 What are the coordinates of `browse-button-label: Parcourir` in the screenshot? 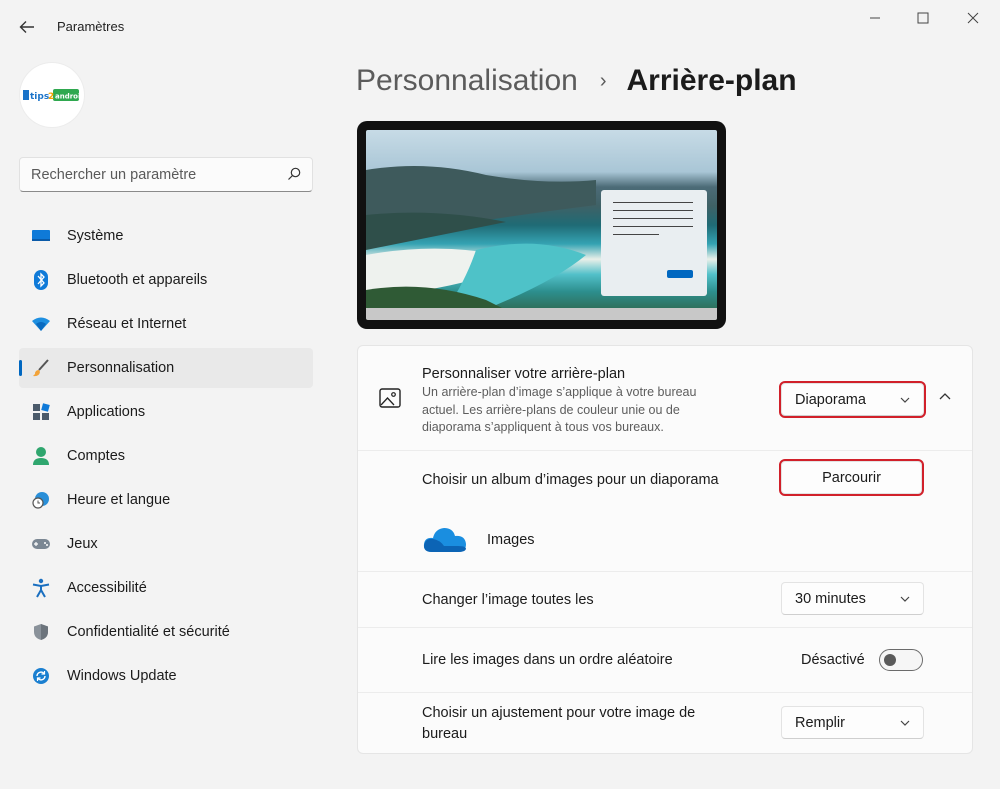 It's located at (851, 477).